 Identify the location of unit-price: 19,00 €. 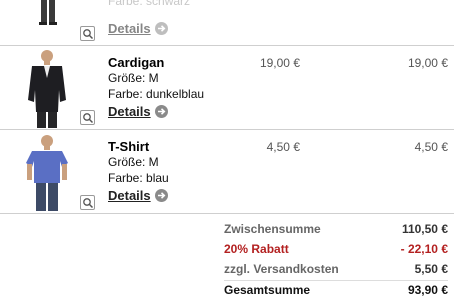
(279, 63).